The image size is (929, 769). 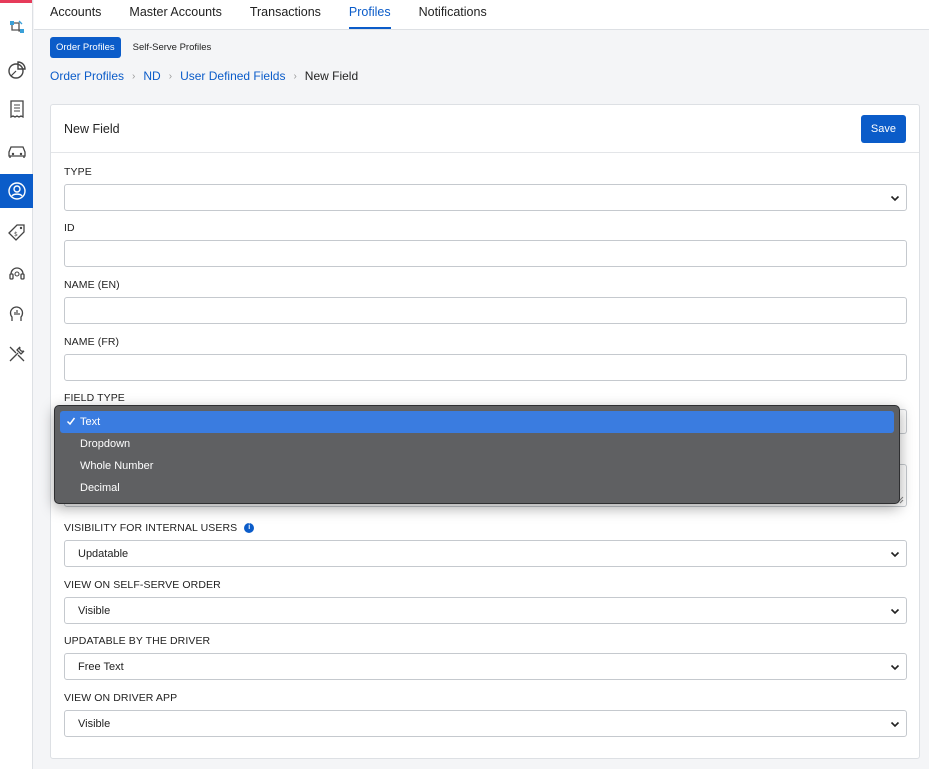 I want to click on receipt-icon, so click(x=16, y=109).